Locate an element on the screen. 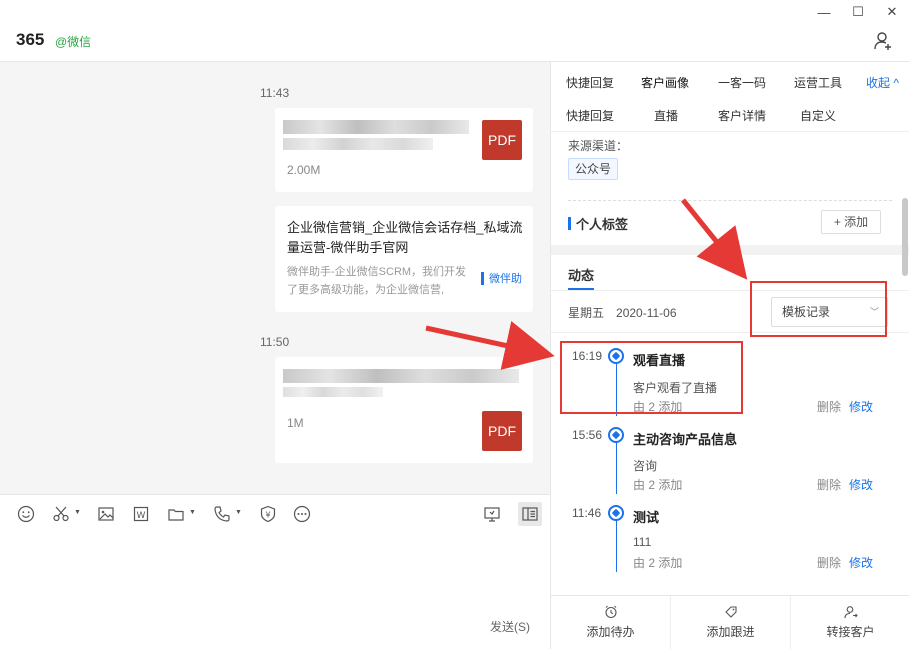 This screenshot has height=649, width=909. subtab-customer-details: 客户详情 is located at coordinates (742, 115).